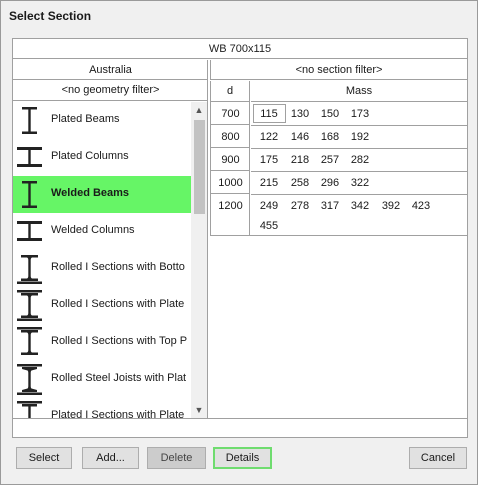 This screenshot has height=485, width=478. What do you see at coordinates (29, 157) in the screenshot?
I see `plated-column-icon` at bounding box center [29, 157].